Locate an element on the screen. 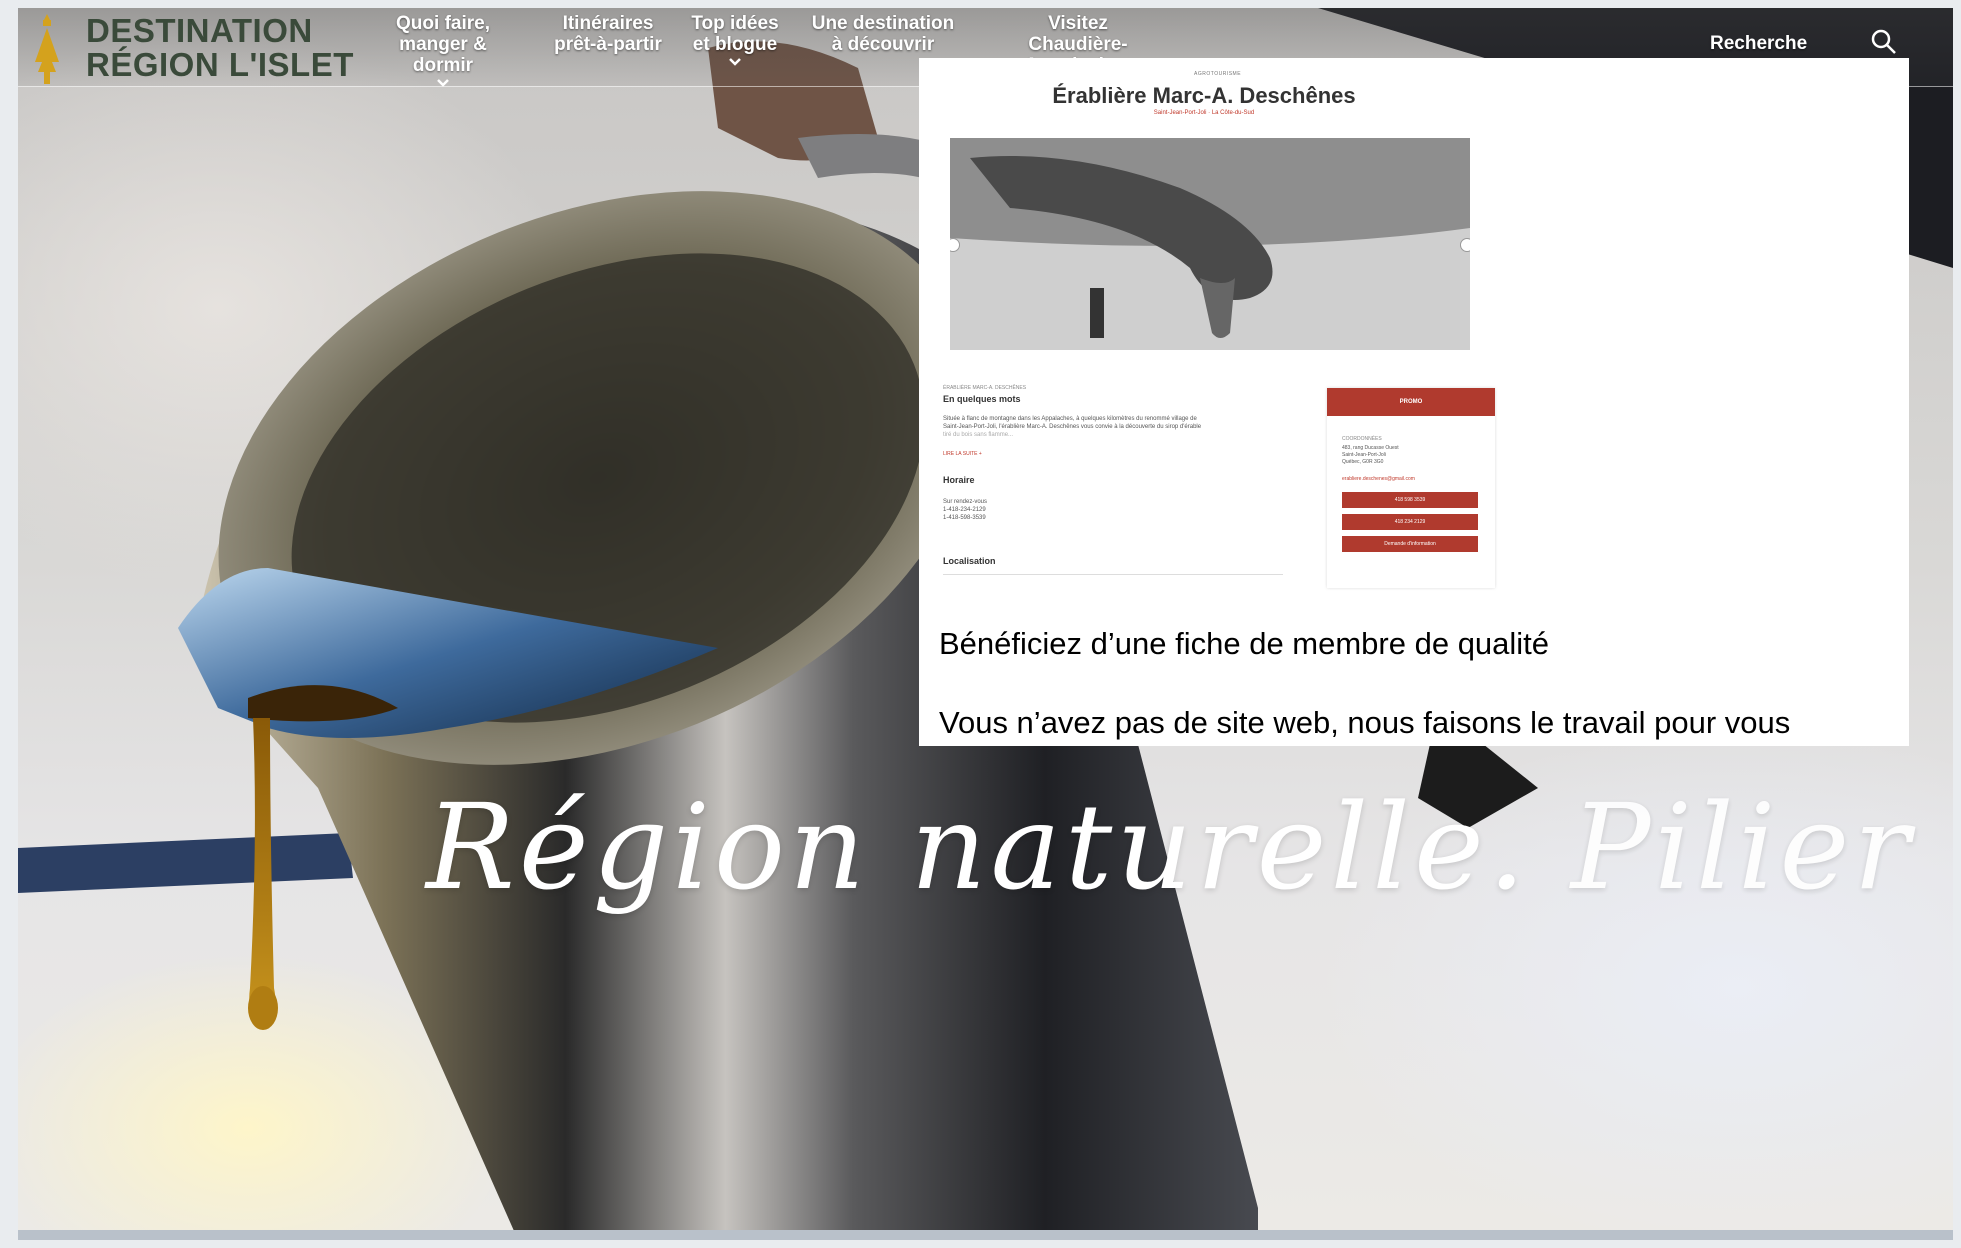  nav-item-quoi-faire: Quoi faire, manger & dormir is located at coordinates (443, 50).